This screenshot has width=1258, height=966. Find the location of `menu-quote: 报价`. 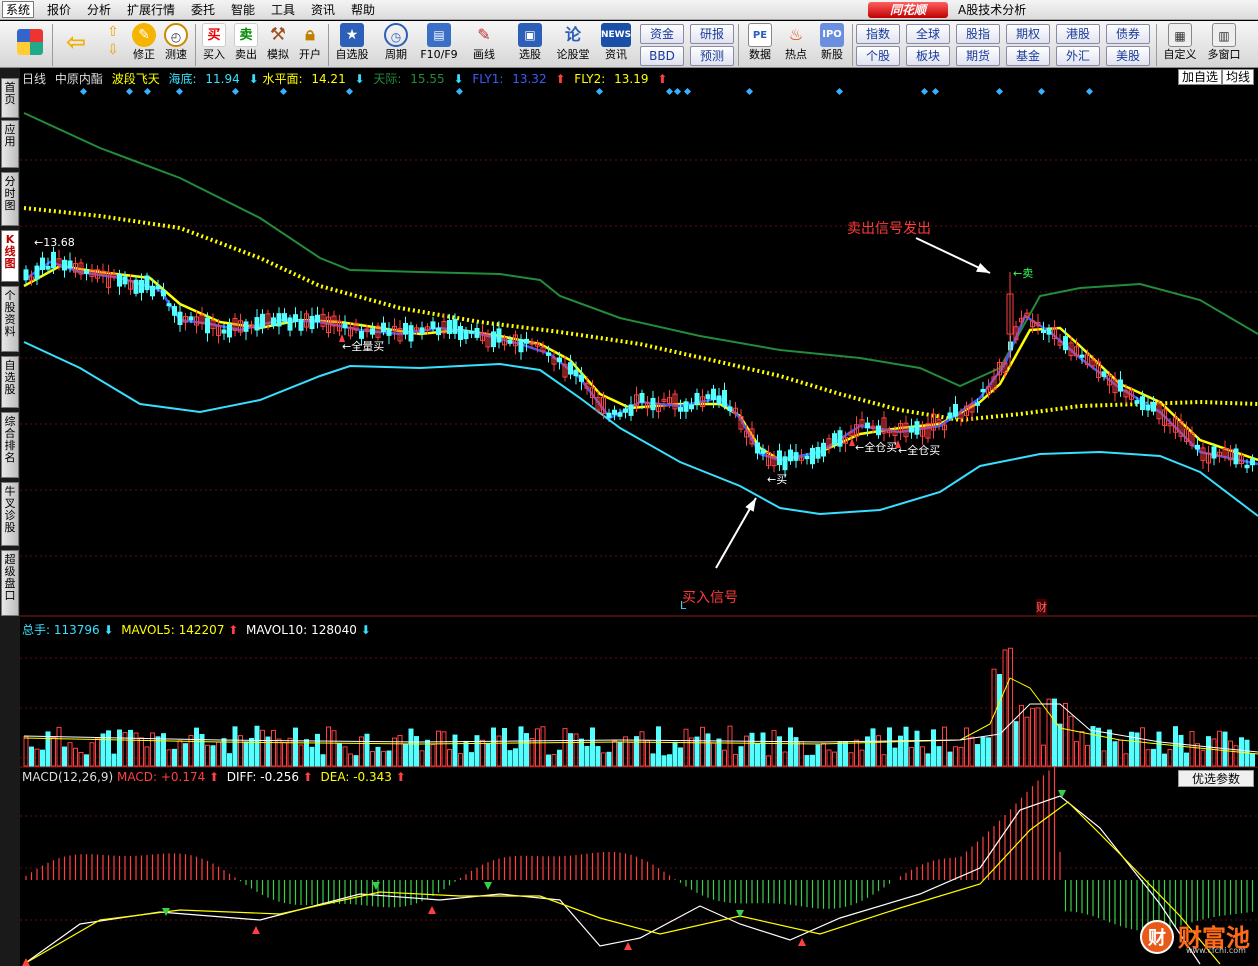

menu-quote: 报价 is located at coordinates (59, 10).